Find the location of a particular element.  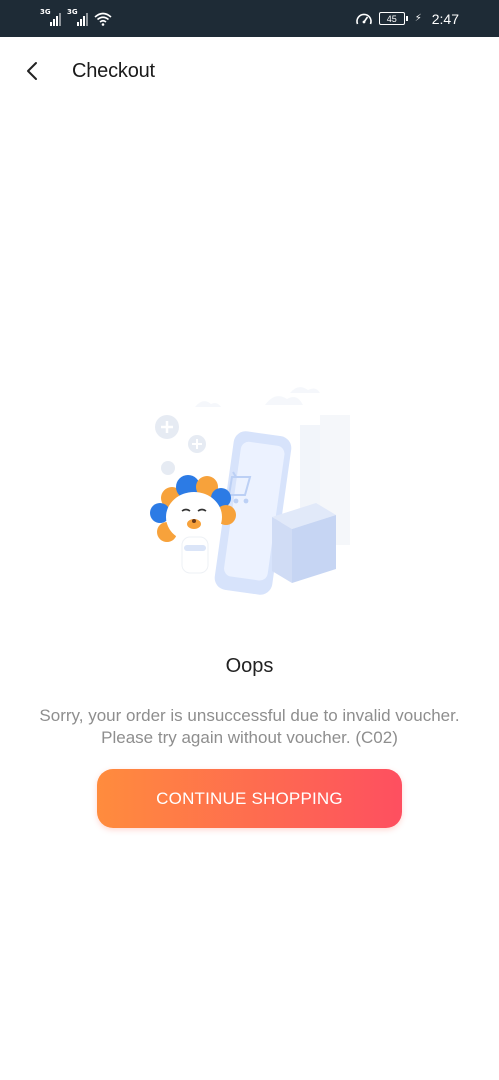

charging-icon: ⚡ is located at coordinates (418, 18).